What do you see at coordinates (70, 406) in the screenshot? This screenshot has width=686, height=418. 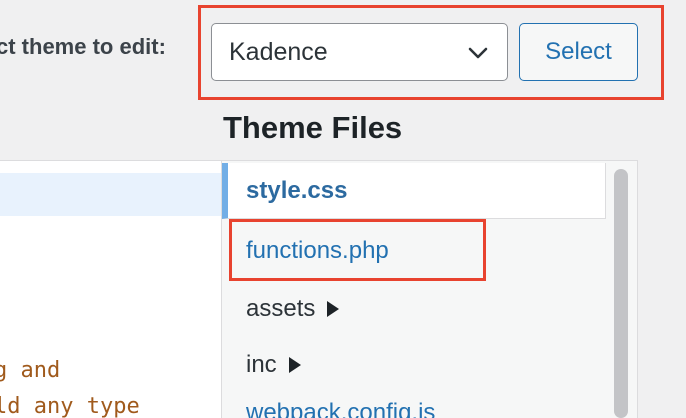 I see `code-line: ld any type` at bounding box center [70, 406].